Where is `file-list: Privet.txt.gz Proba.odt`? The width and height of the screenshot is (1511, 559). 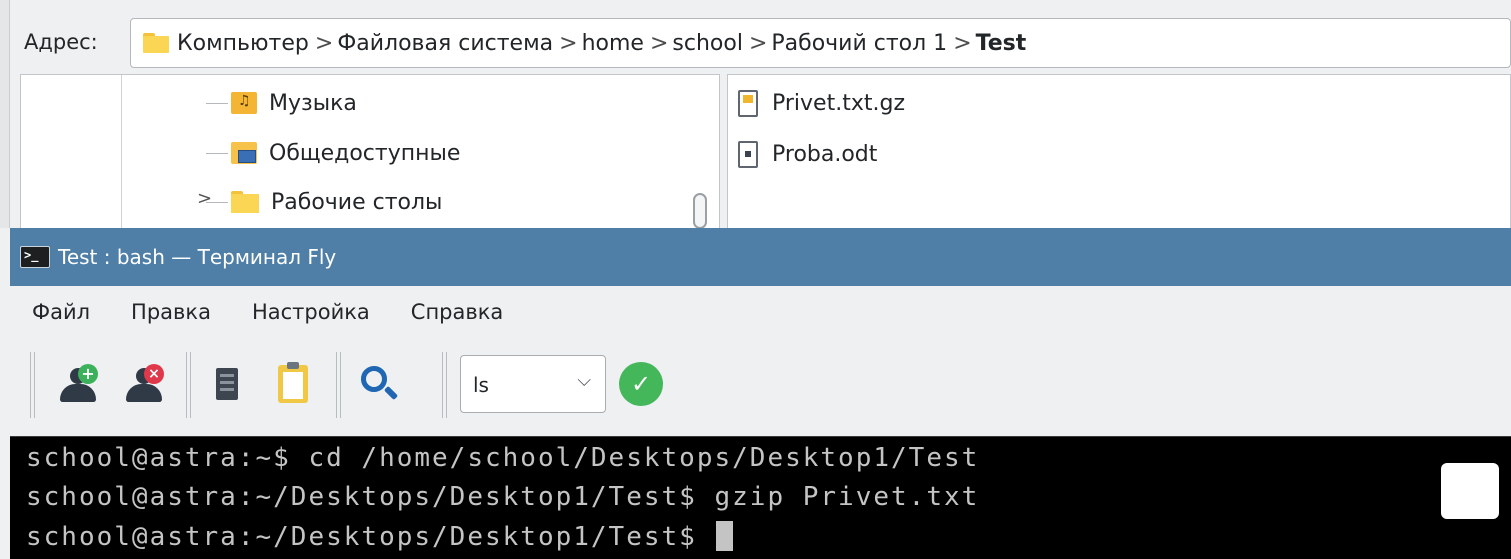 file-list: Privet.txt.gz Proba.odt is located at coordinates (1119, 151).